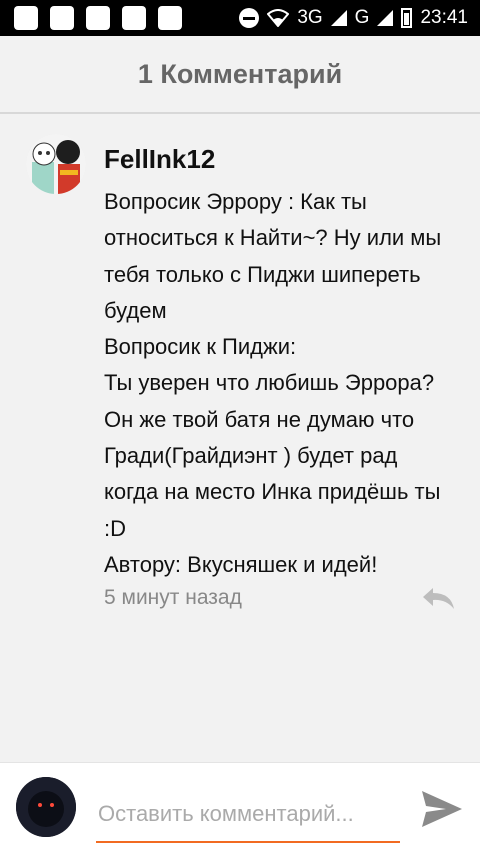 This screenshot has height=855, width=480. Describe the element at coordinates (310, 17) in the screenshot. I see `network-type-1: 3G` at that location.